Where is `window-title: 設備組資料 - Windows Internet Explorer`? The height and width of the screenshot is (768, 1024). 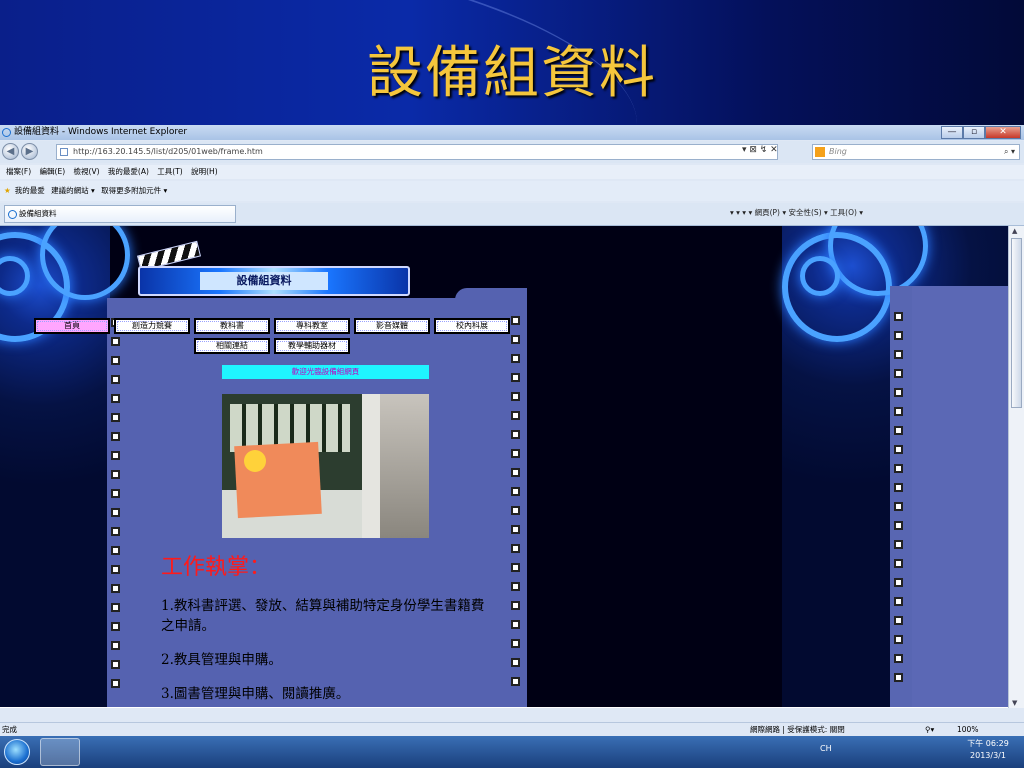 window-title: 設備組資料 - Windows Internet Explorer is located at coordinates (101, 132).